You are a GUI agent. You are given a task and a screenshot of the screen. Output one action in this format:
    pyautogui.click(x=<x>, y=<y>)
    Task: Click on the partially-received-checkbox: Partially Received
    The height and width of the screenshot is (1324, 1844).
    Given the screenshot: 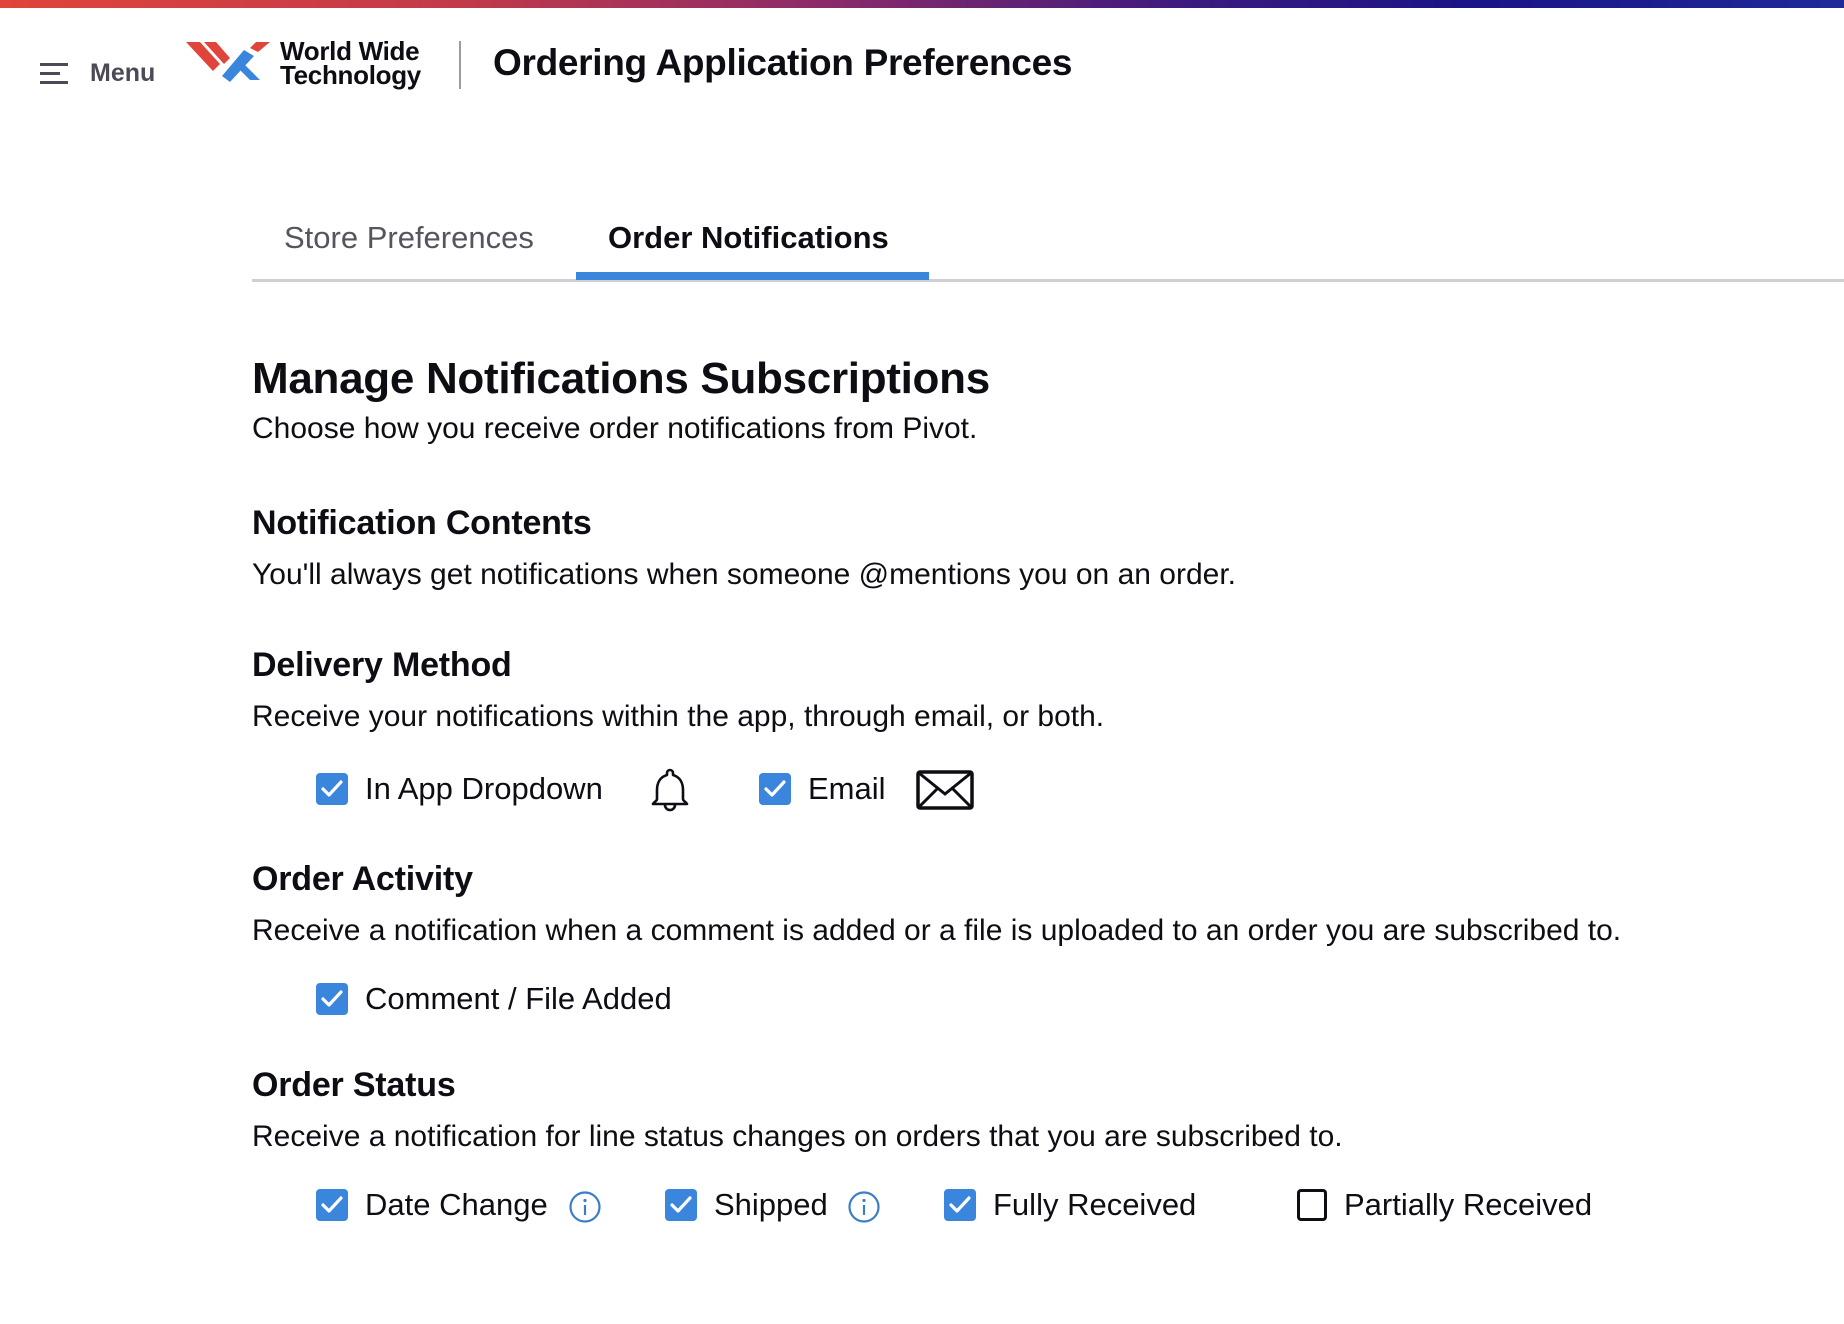 What is the action you would take?
    pyautogui.click(x=1444, y=1205)
    